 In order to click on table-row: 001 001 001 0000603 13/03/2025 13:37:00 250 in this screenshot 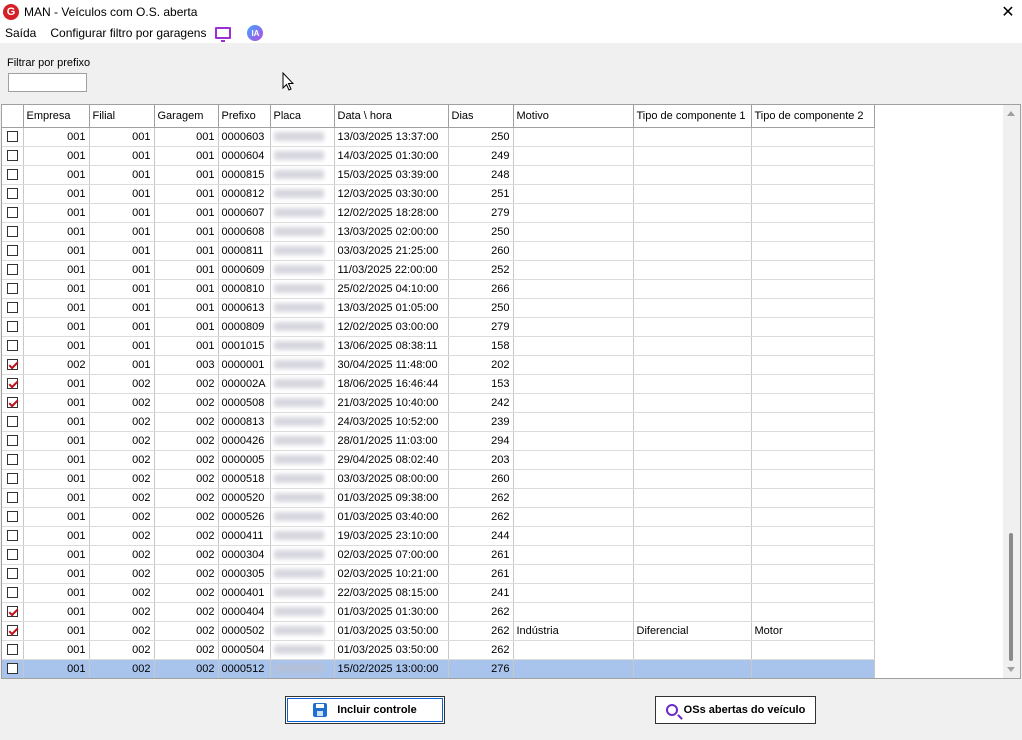, I will do `click(438, 137)`.